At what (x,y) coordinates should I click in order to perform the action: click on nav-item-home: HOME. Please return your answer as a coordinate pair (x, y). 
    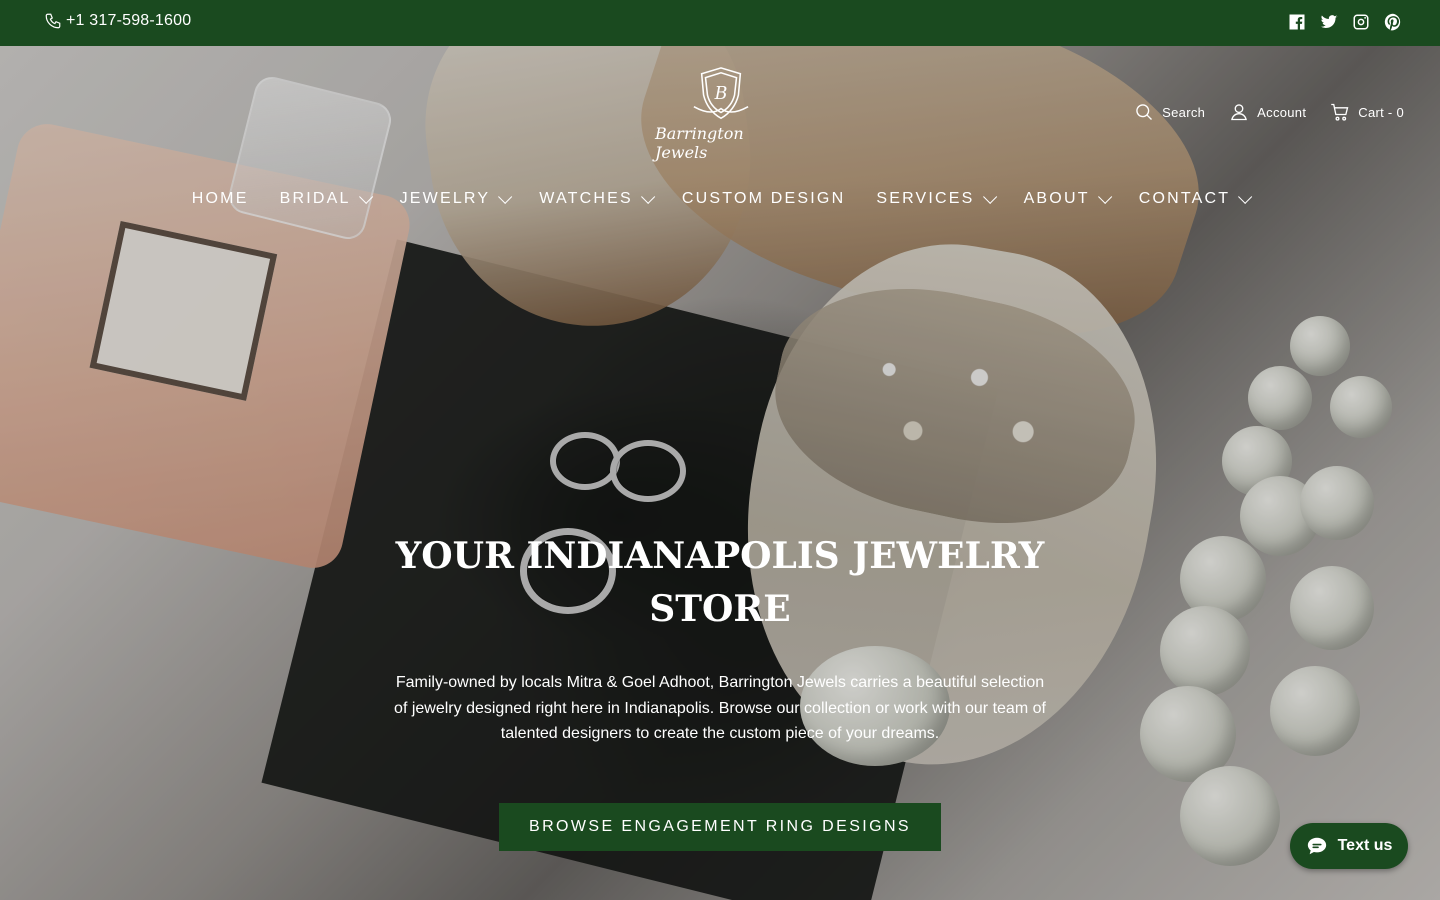
    Looking at the image, I should click on (220, 199).